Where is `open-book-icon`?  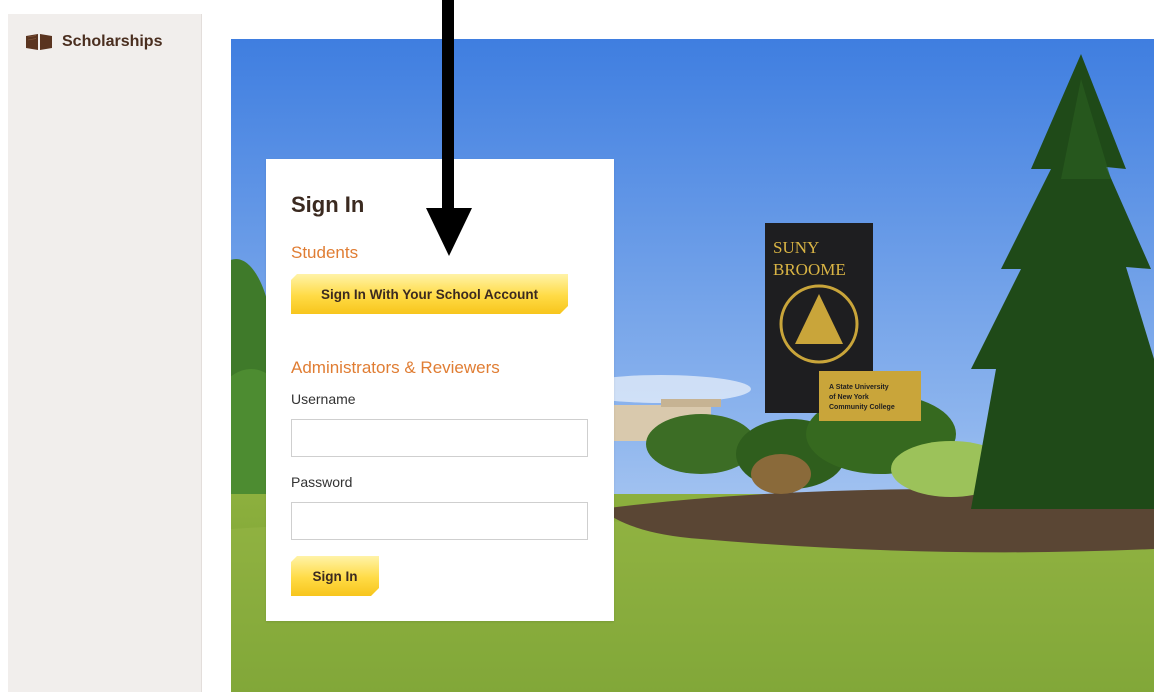 open-book-icon is located at coordinates (39, 42).